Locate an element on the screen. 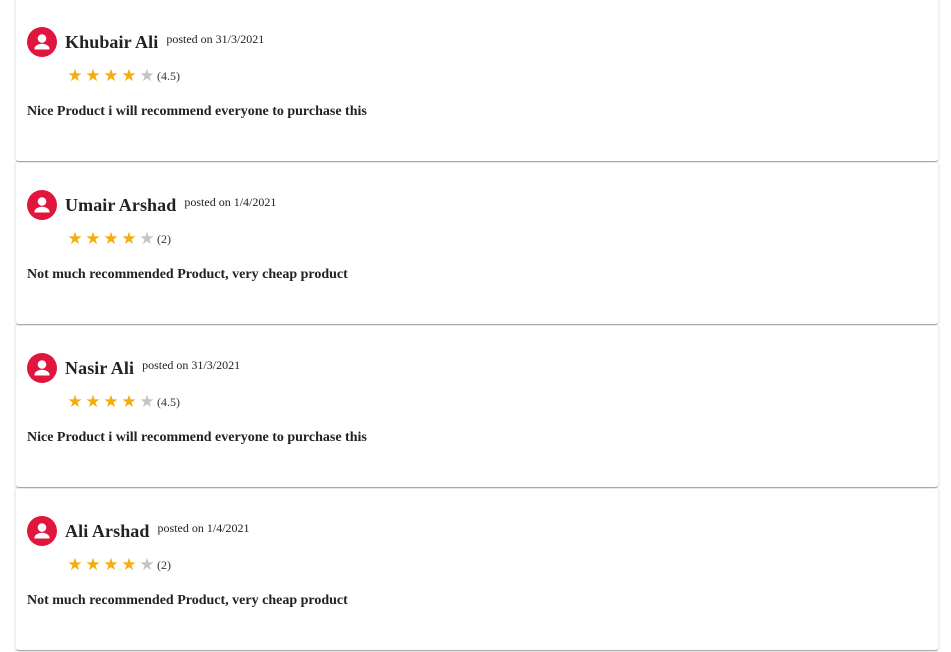 This screenshot has width=951, height=652. review-header: Umair Arshad posted on 1/4/2021 is located at coordinates (151, 205).